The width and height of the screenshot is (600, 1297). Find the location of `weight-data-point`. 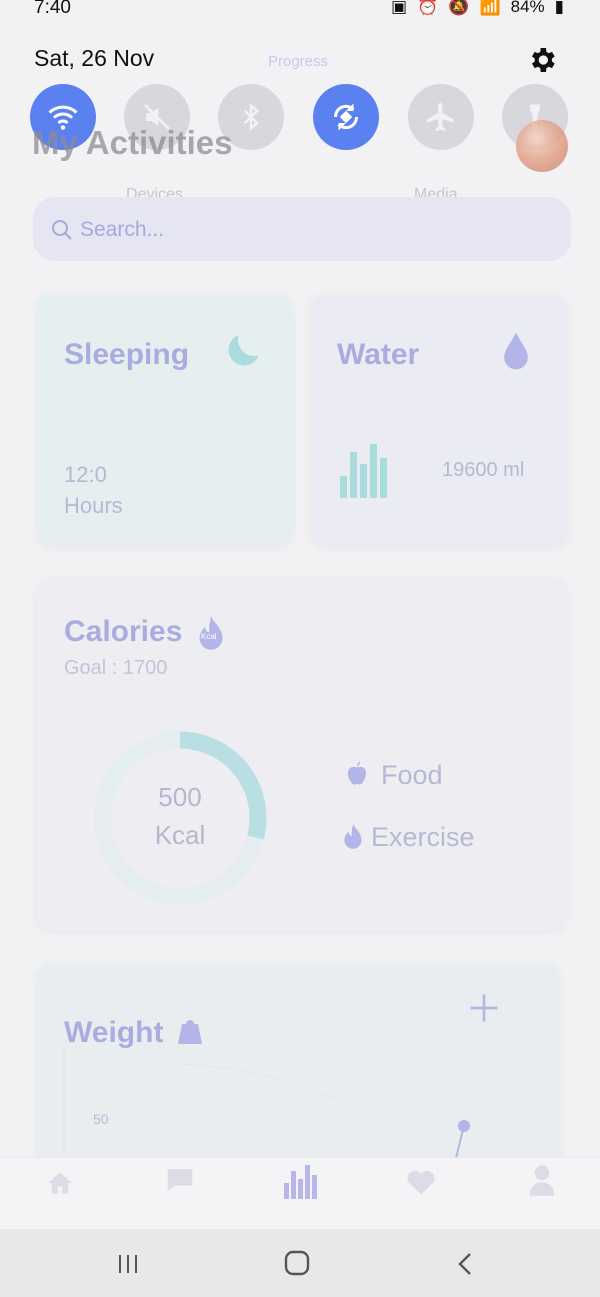

weight-data-point is located at coordinates (464, 1126).